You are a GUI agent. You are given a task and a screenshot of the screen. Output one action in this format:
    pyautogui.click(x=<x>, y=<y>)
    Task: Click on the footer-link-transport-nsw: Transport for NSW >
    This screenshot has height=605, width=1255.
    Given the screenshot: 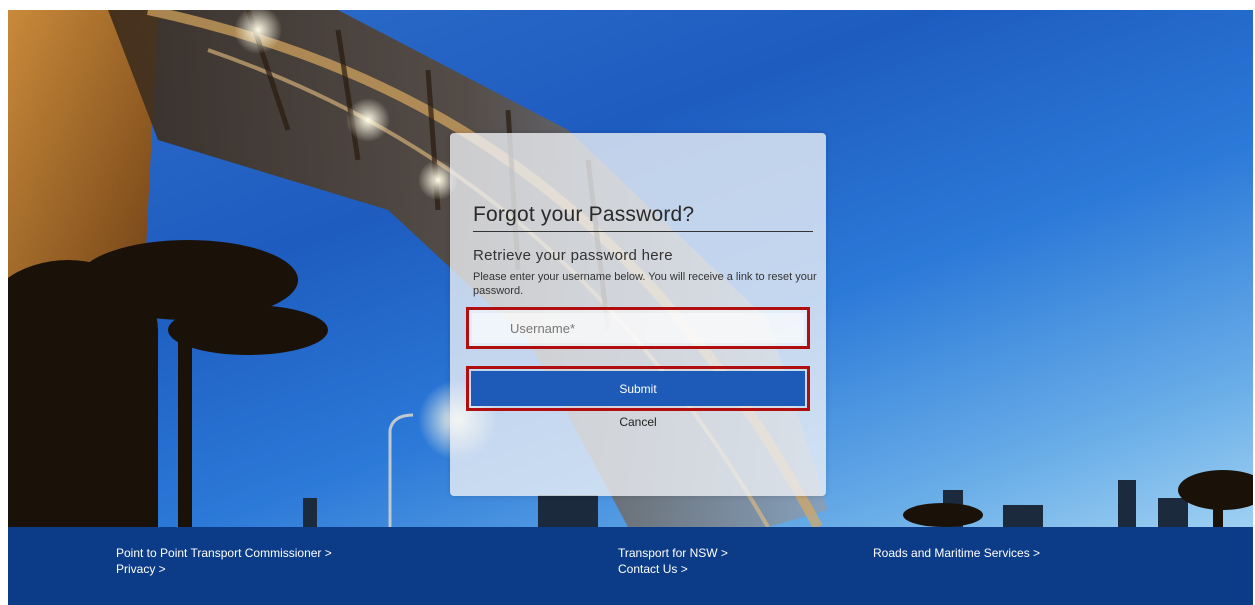 What is the action you would take?
    pyautogui.click(x=673, y=553)
    